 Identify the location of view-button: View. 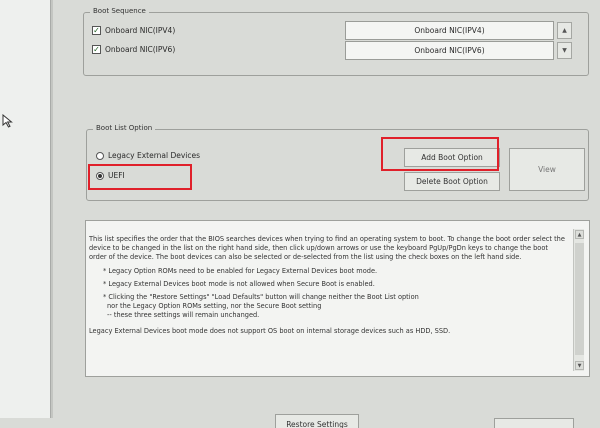
(547, 169).